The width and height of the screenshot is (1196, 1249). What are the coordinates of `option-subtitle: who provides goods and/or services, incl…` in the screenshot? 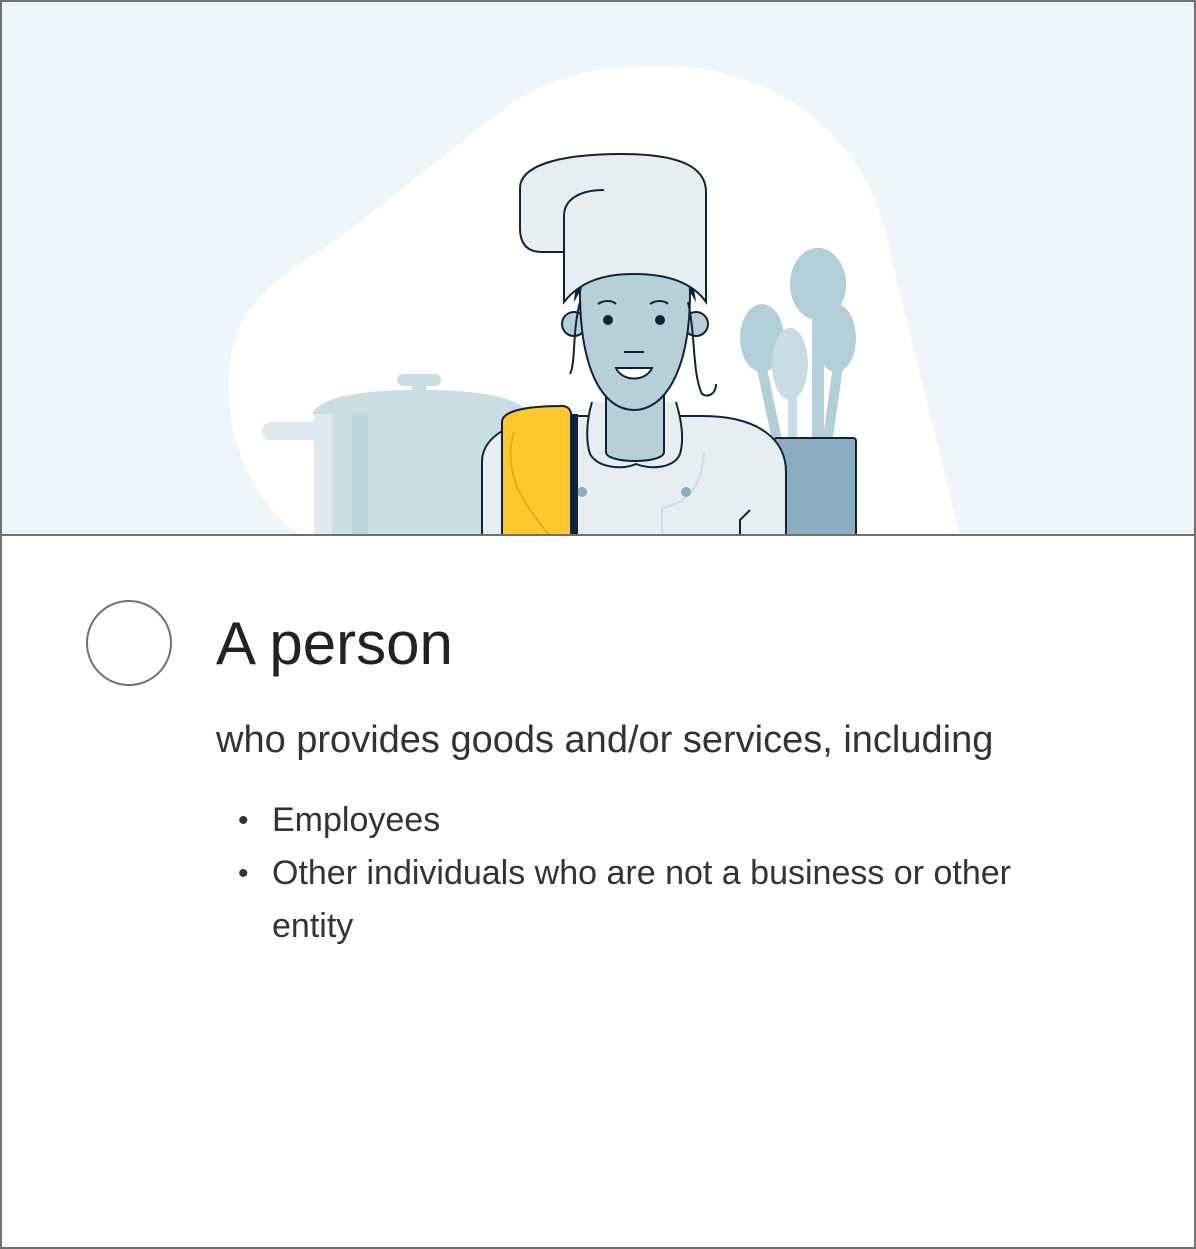 It's located at (605, 740).